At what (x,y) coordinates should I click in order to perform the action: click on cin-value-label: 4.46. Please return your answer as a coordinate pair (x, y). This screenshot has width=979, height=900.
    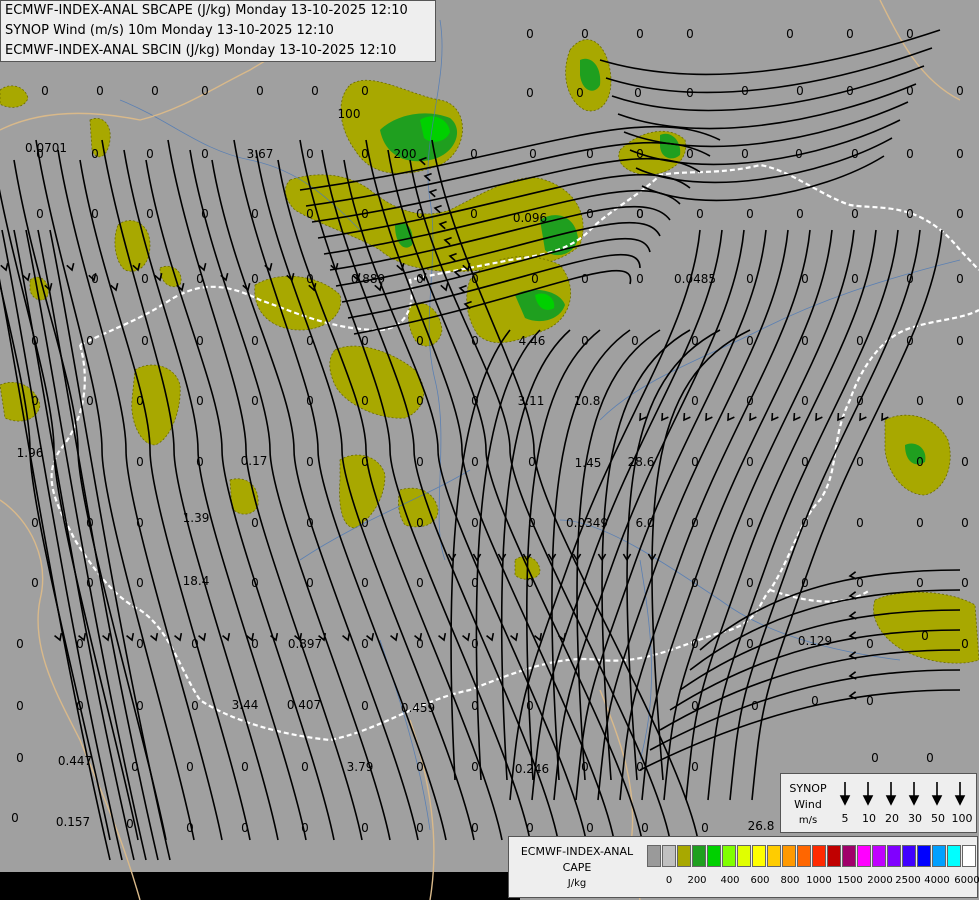
    Looking at the image, I should click on (532, 341).